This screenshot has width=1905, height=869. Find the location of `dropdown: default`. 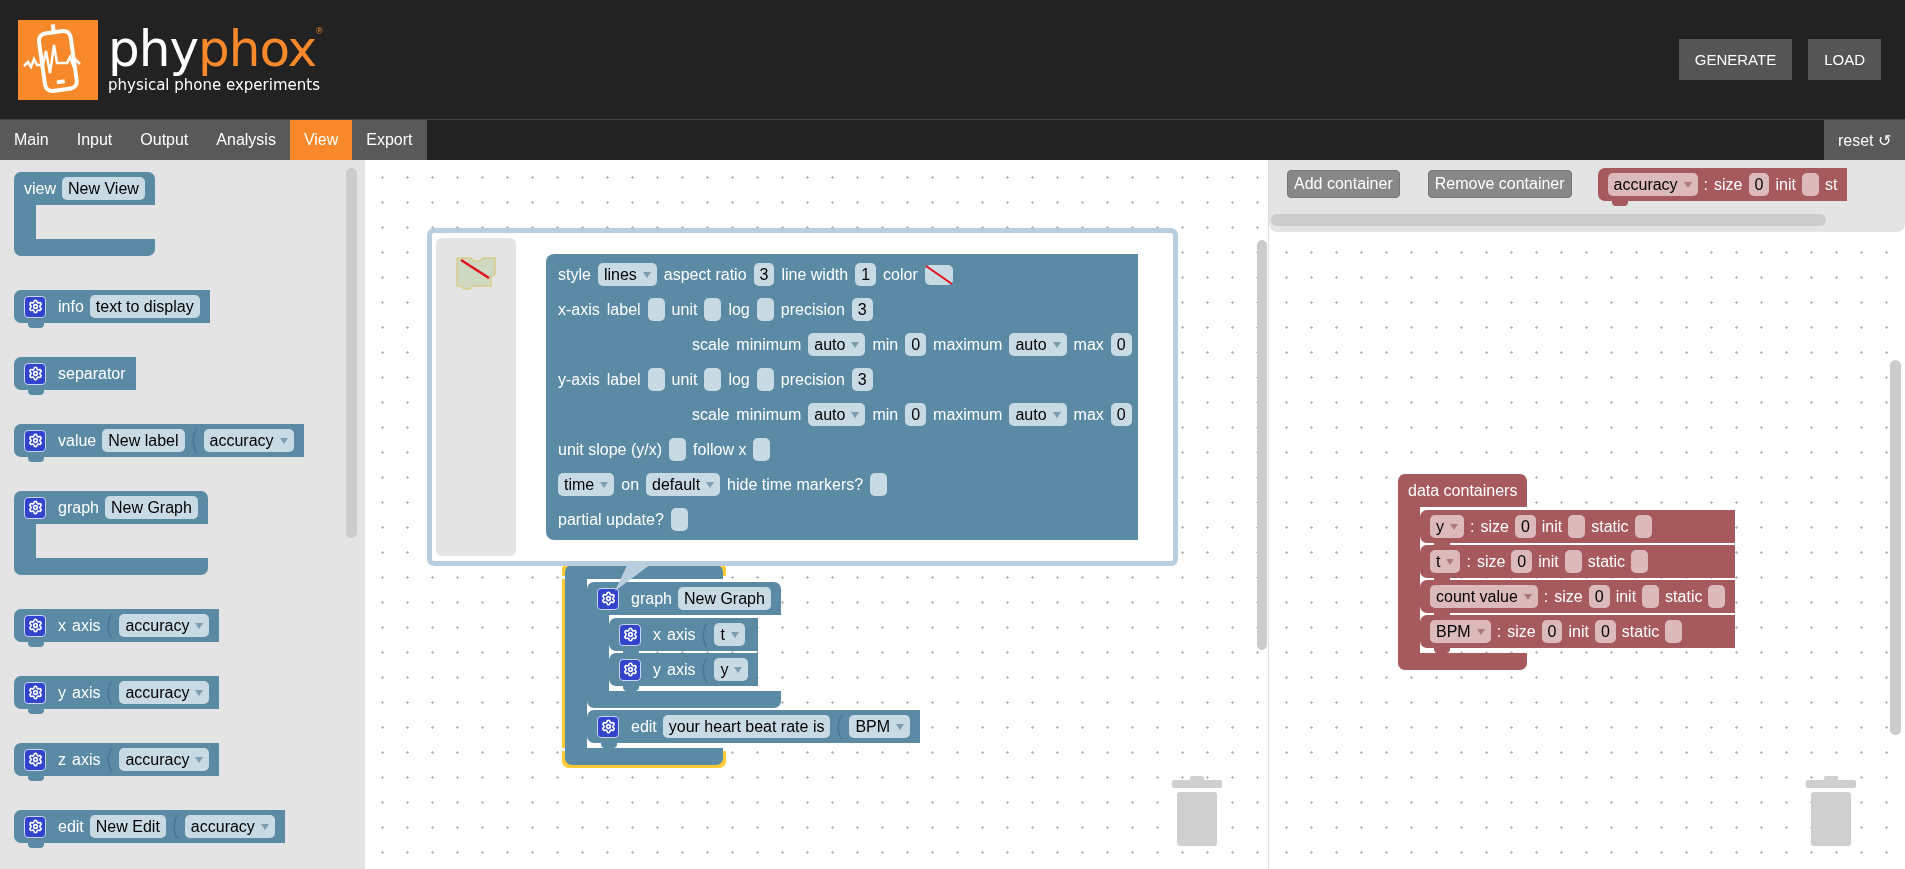

dropdown: default is located at coordinates (683, 484).